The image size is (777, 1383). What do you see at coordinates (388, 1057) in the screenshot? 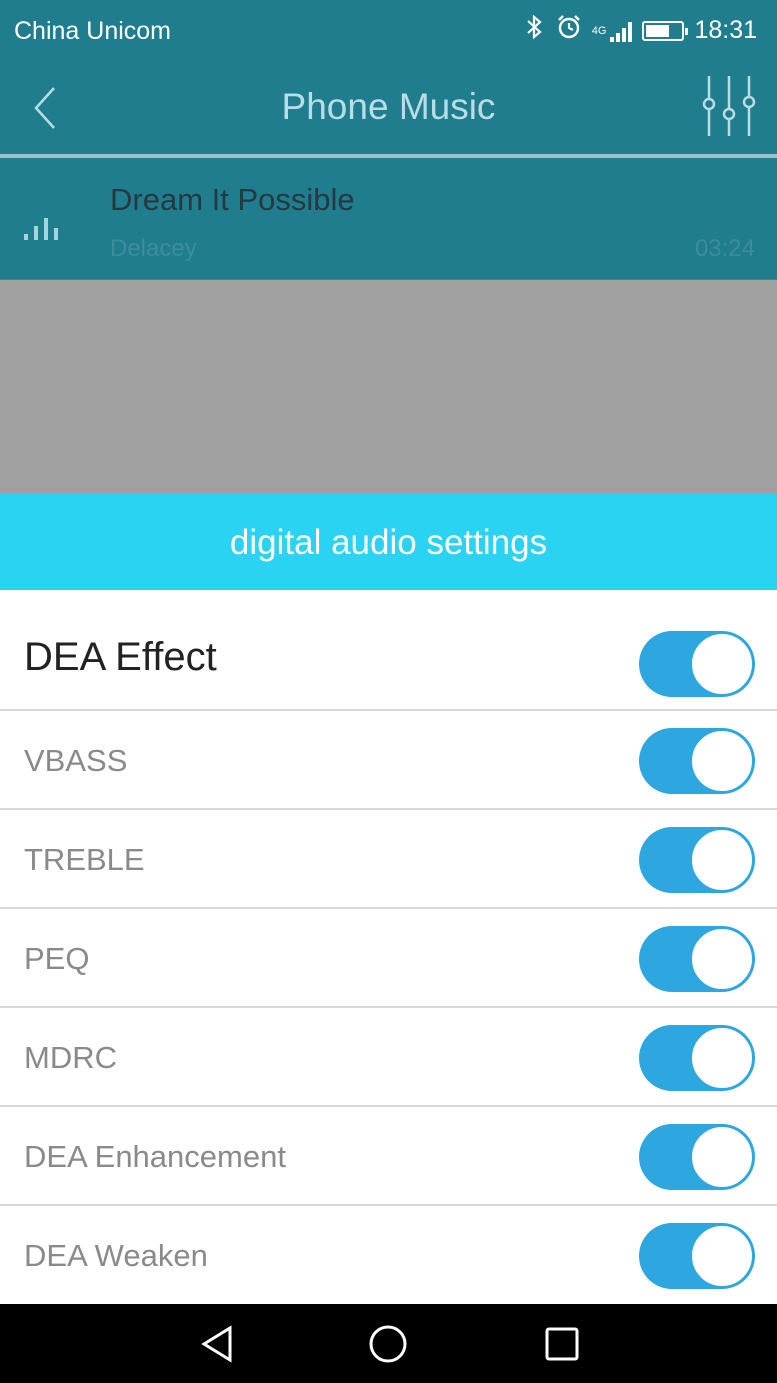
I see `setting-row-mdrc: MDRC` at bounding box center [388, 1057].